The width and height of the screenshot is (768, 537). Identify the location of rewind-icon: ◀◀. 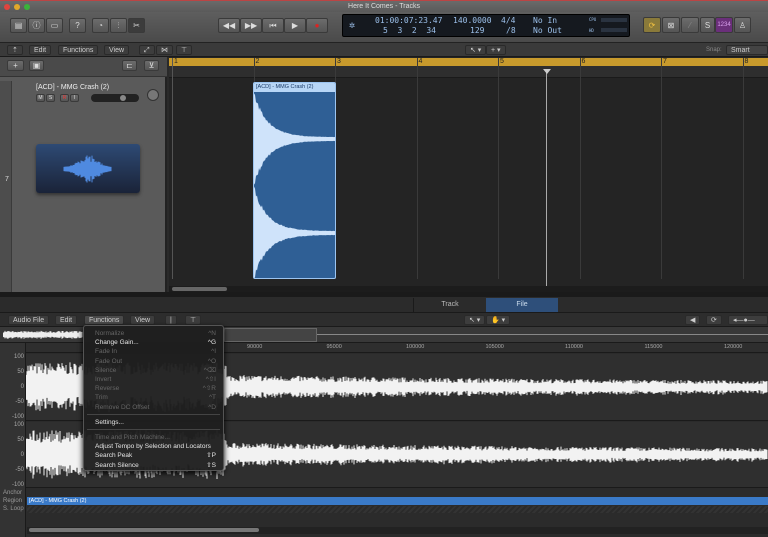
(229, 25).